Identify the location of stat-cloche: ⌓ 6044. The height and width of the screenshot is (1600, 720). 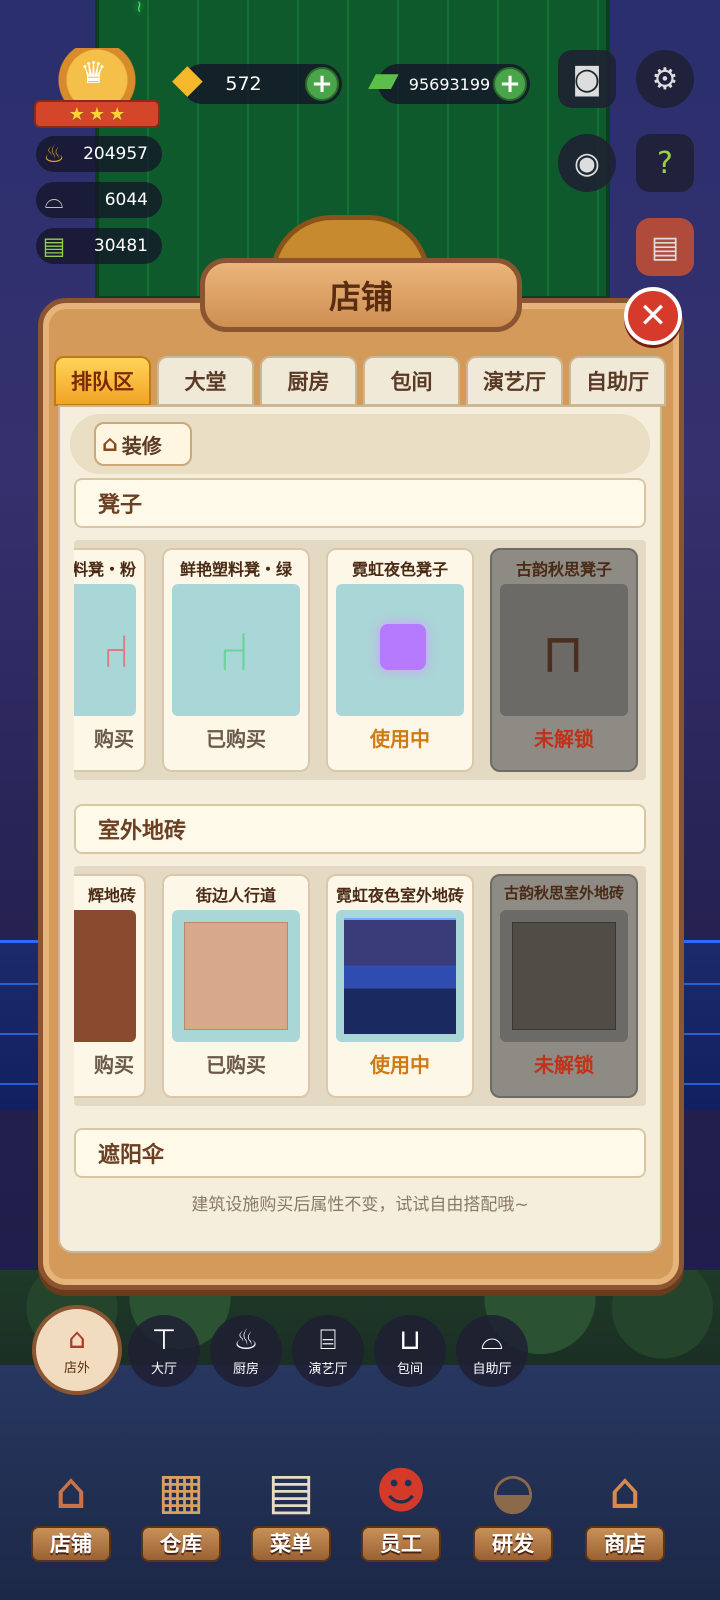
(99, 200).